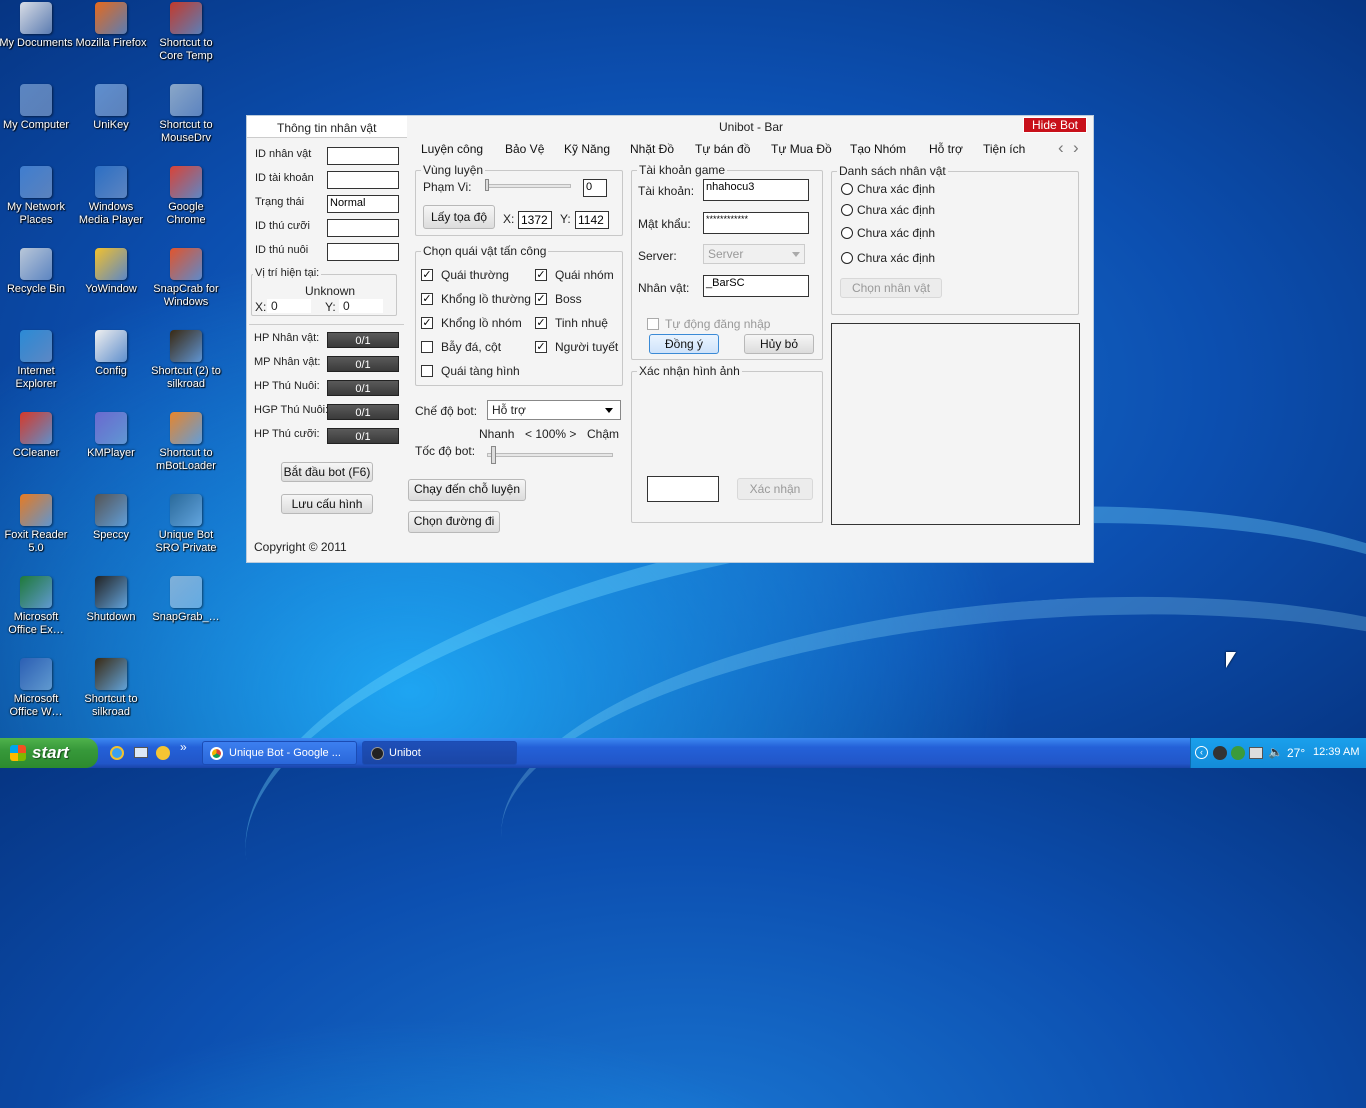  Describe the element at coordinates (535, 220) in the screenshot. I see `coord-x-value: 1372` at that location.